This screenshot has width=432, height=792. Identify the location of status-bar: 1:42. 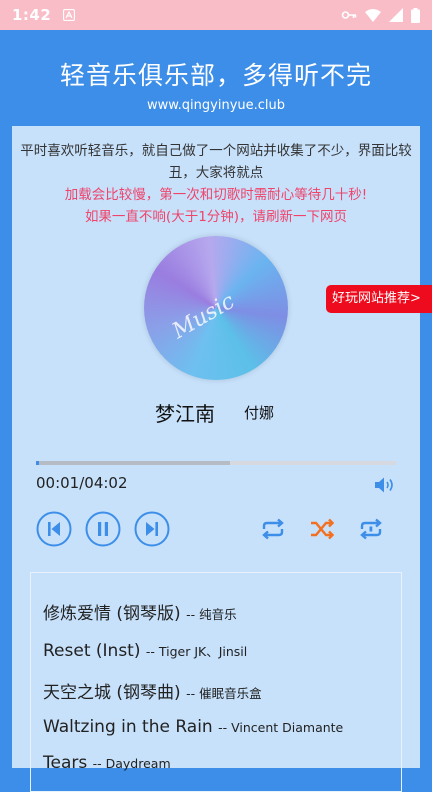
(216, 15).